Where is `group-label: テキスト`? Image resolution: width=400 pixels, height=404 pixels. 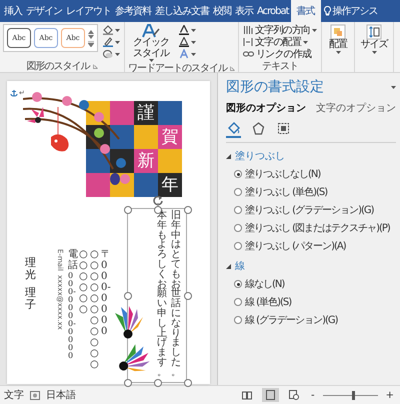
group-label: テキスト is located at coordinates (280, 66).